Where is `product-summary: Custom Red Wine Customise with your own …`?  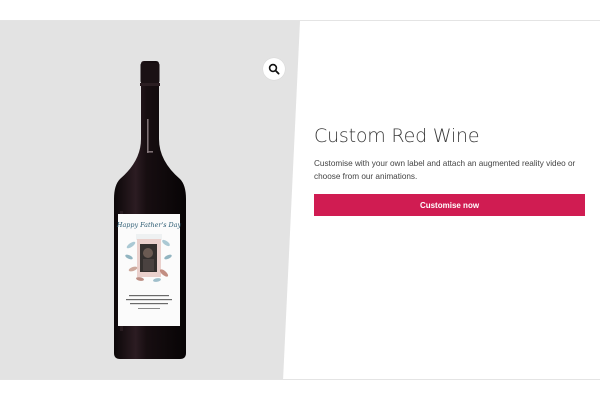 product-summary: Custom Red Wine Customise with your own … is located at coordinates (450, 169).